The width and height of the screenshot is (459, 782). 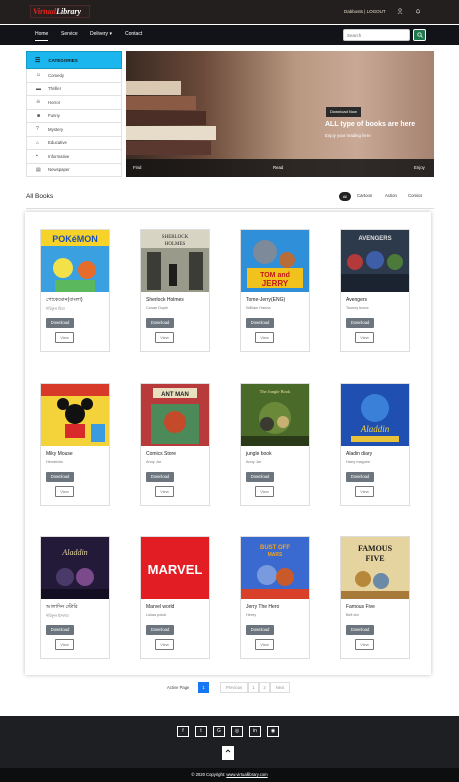 I want to click on book-cover-image: The Jungle Book, so click(x=275, y=415).